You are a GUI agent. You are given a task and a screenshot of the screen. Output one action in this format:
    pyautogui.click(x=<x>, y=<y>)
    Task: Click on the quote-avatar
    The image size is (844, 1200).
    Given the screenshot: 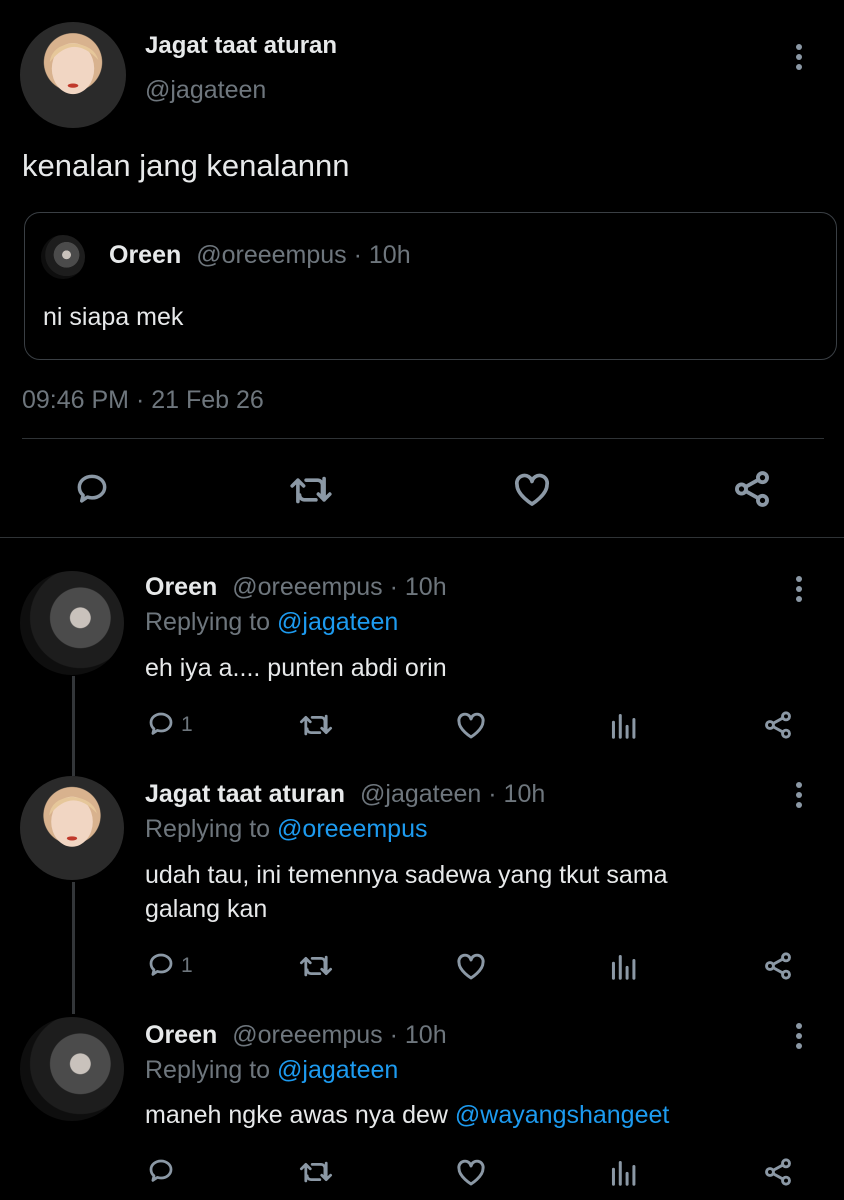 What is the action you would take?
    pyautogui.click(x=63, y=257)
    